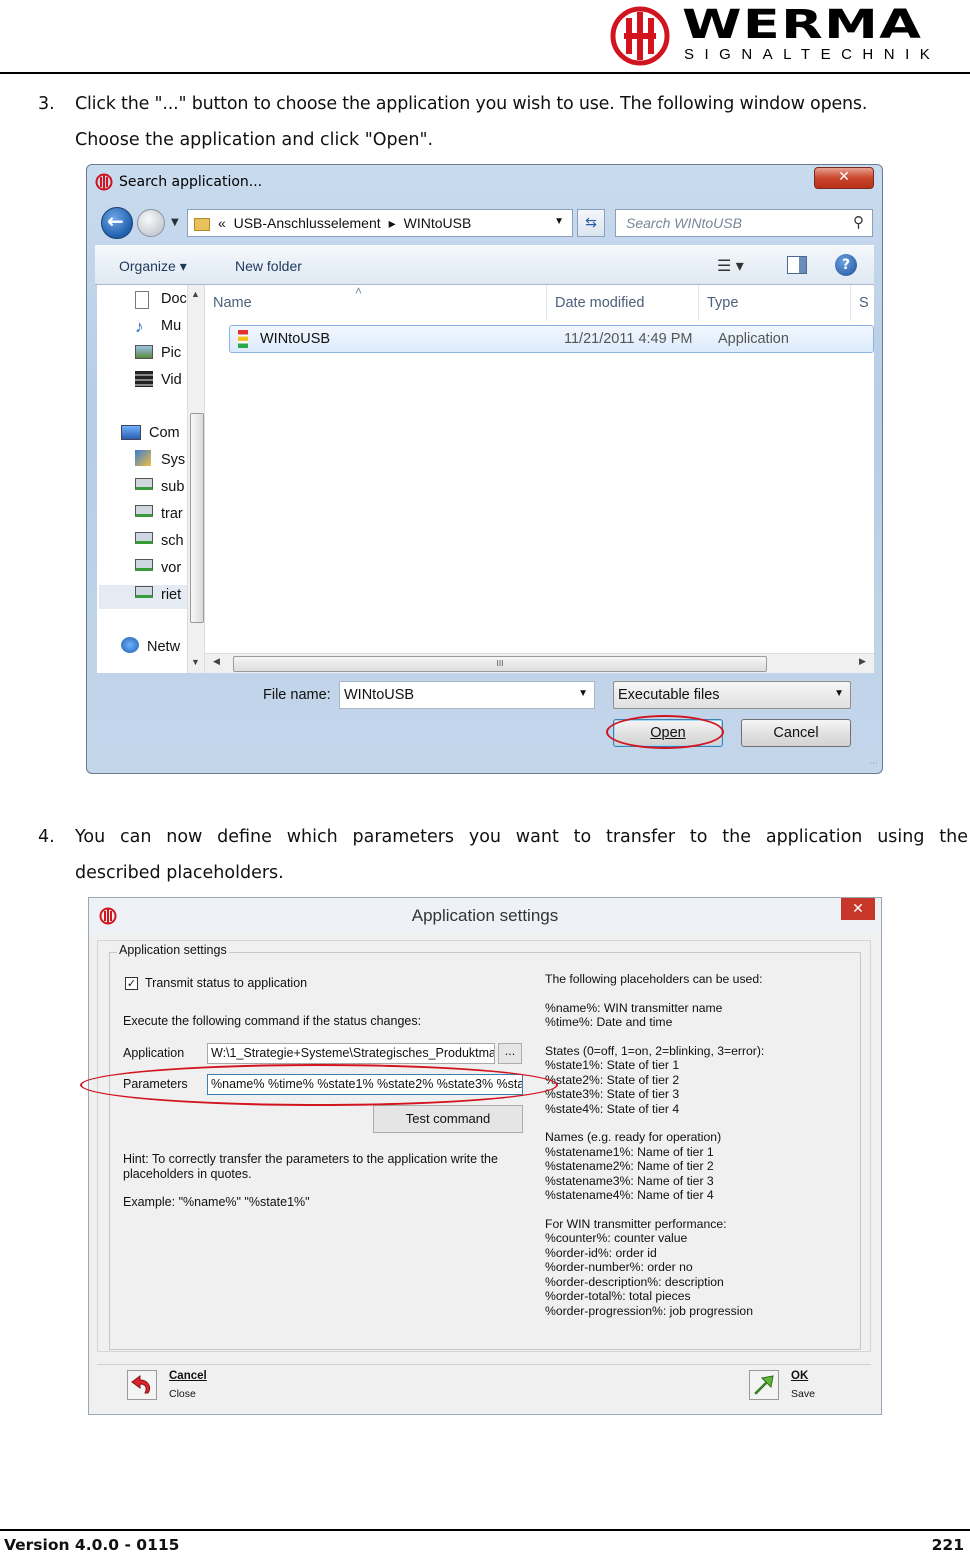 The image size is (970, 1556). I want to click on nav-item-drive: trar, so click(172, 514).